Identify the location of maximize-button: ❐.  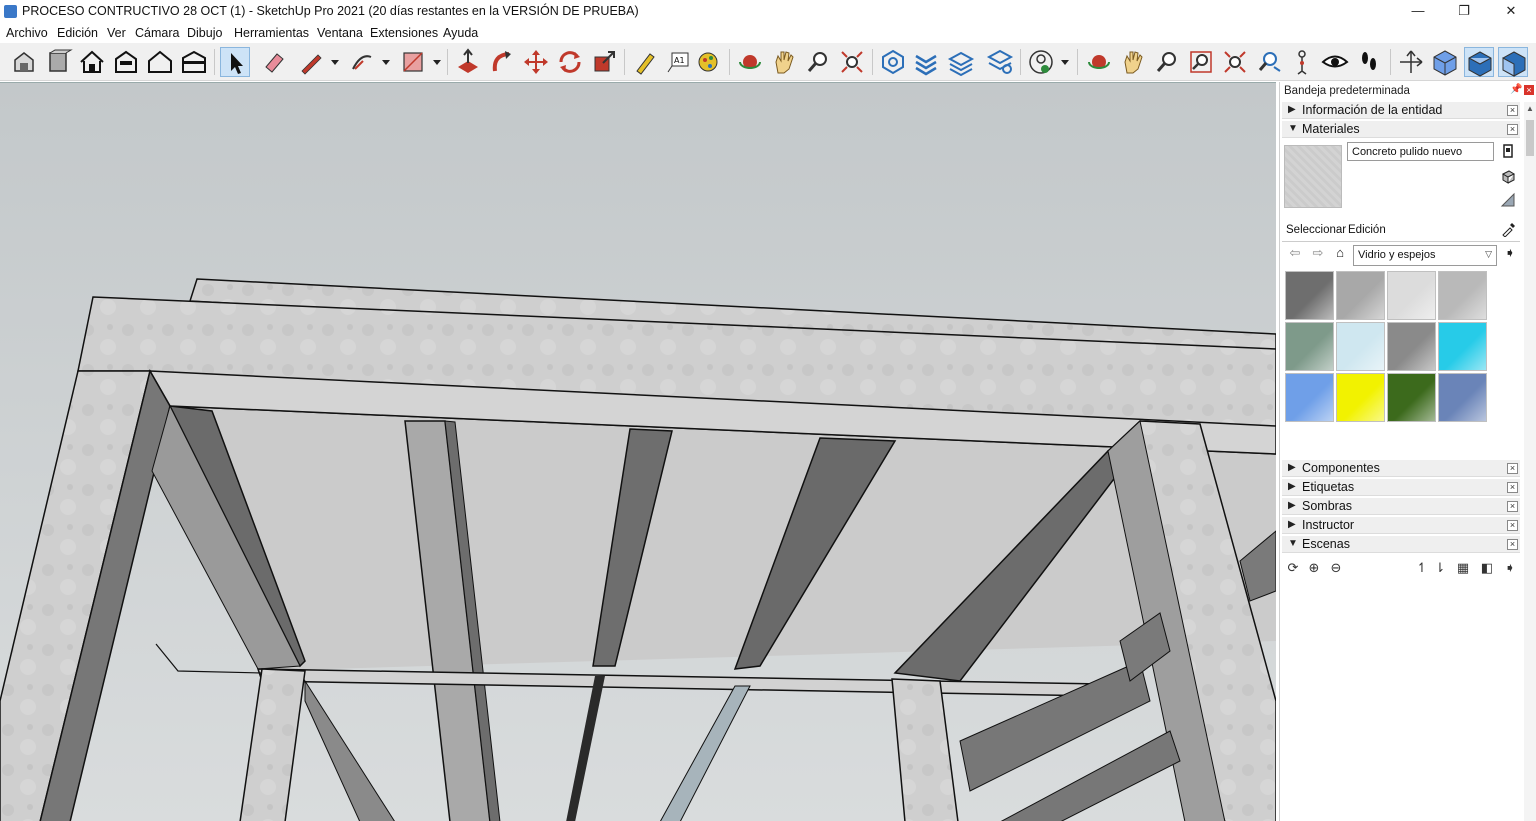
(1464, 11).